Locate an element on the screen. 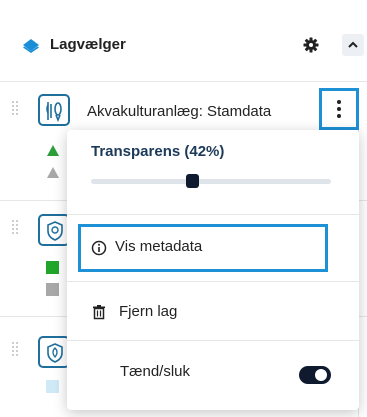 The width and height of the screenshot is (367, 417). collapse-button is located at coordinates (353, 45).